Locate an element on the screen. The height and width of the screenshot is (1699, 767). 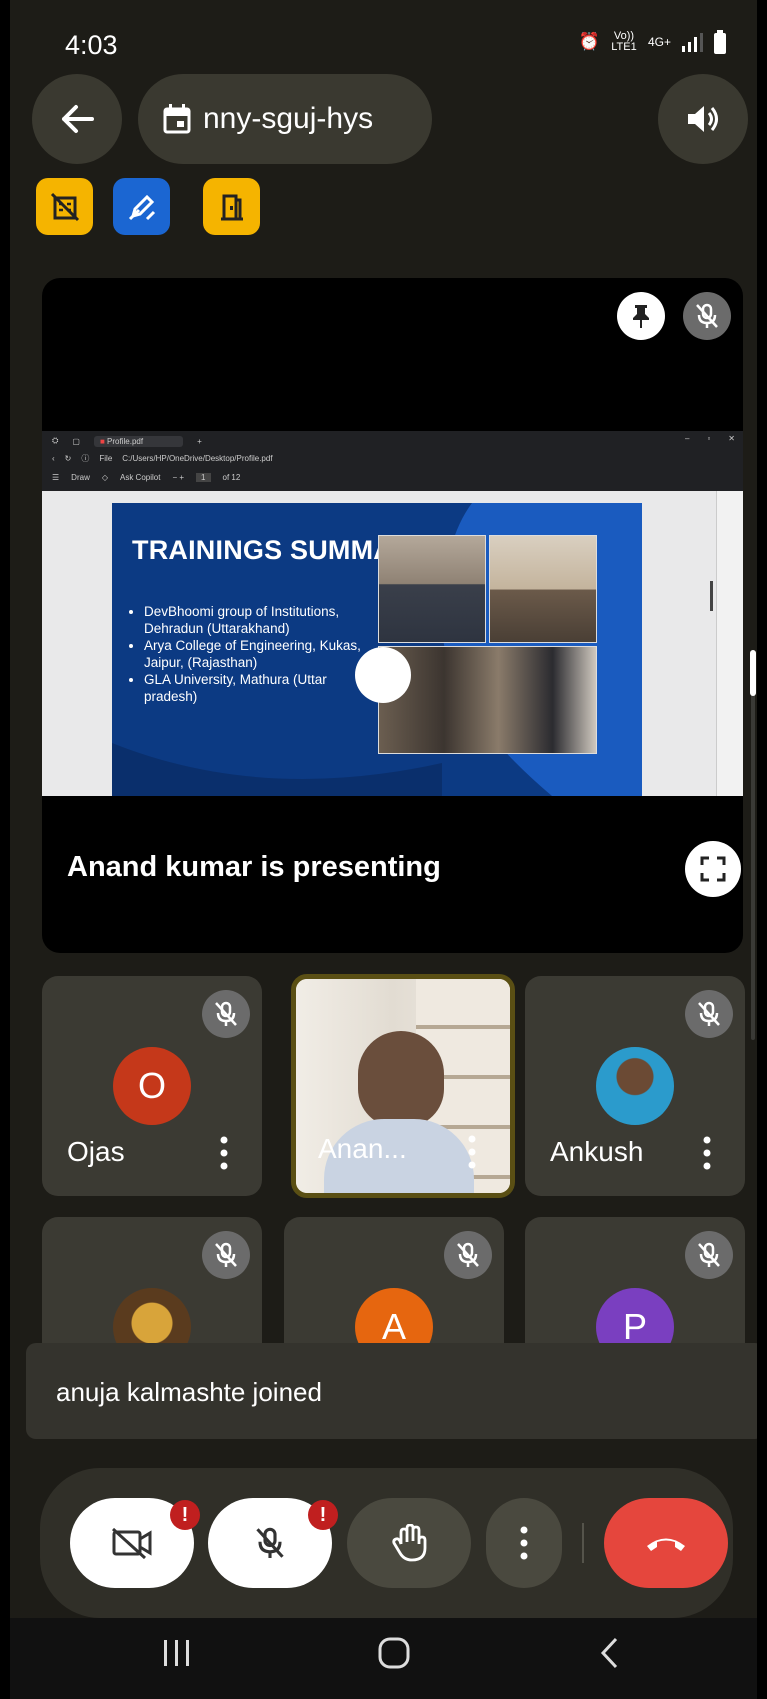
door-icon is located at coordinates (231, 207).